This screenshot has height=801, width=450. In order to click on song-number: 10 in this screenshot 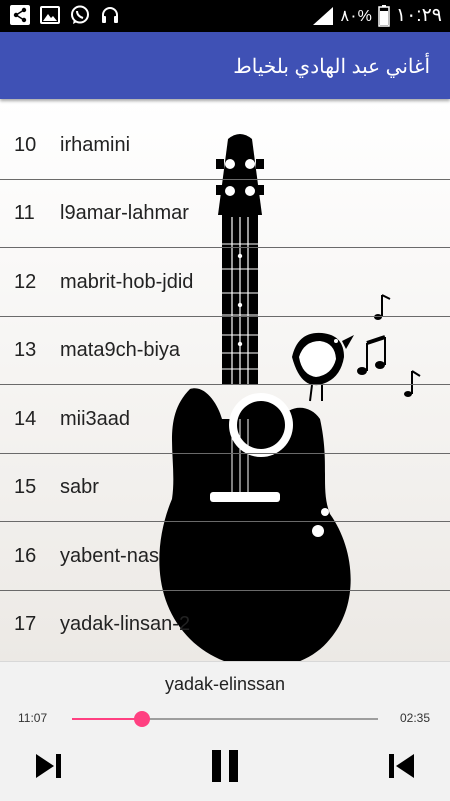, I will do `click(25, 145)`.